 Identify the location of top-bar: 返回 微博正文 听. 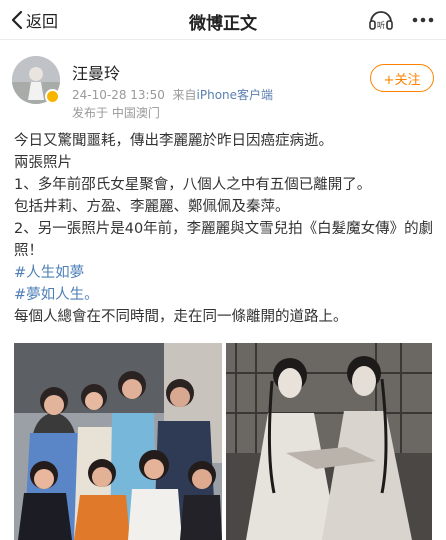
(223, 20).